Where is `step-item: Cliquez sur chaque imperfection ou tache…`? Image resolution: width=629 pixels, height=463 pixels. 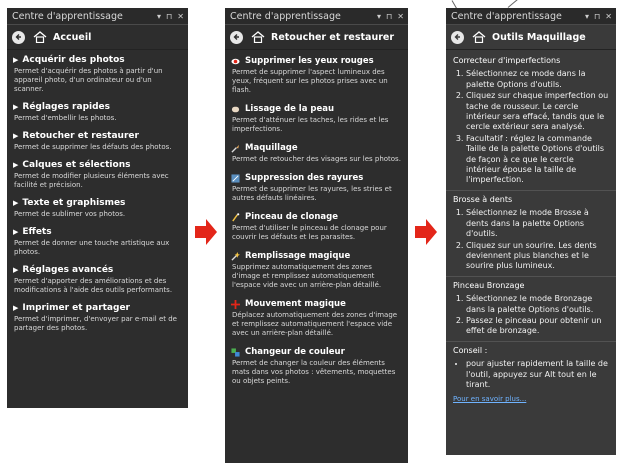
step-item: Cliquez sur chaque imperfection ou tache… is located at coordinates (537, 112).